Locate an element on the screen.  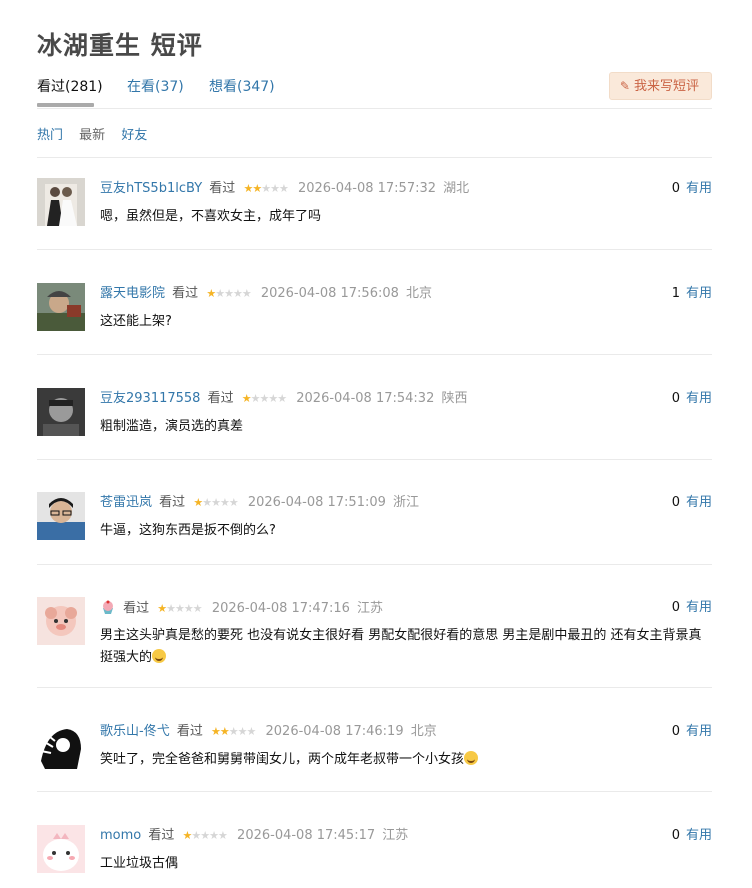
comment-time: 2026-04-08 17:57:32 is located at coordinates (367, 188).